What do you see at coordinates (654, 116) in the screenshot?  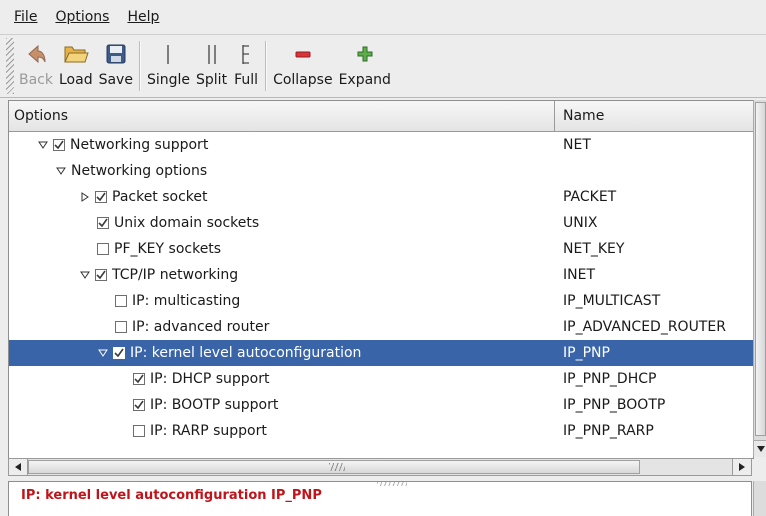 I see `column-header-name: Name` at bounding box center [654, 116].